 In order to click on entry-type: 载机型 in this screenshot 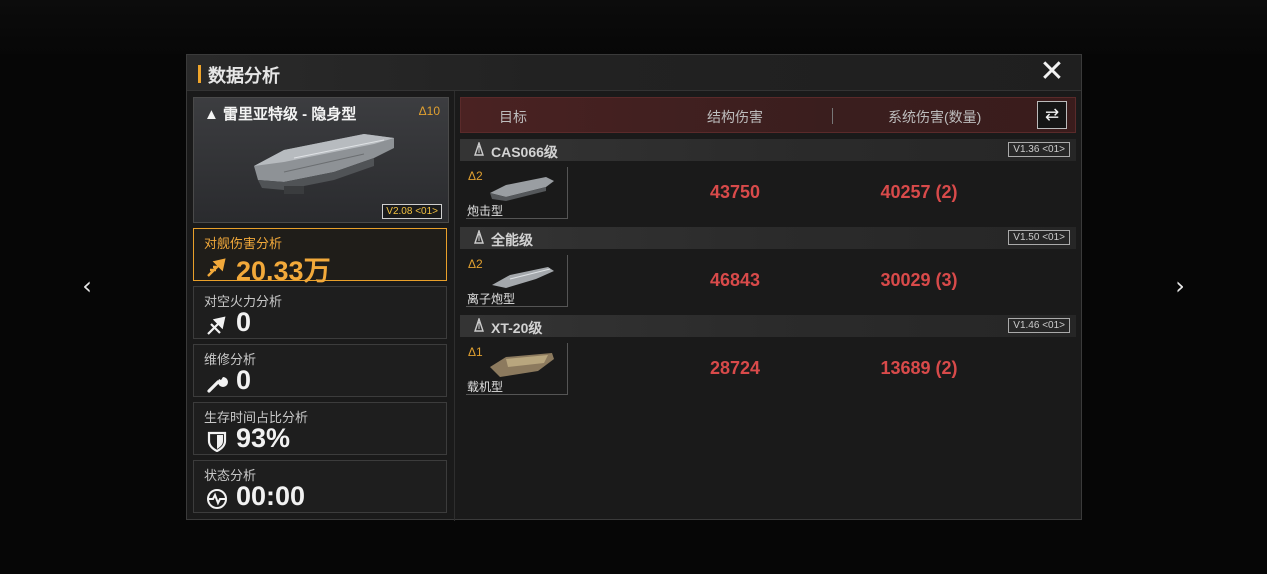, I will do `click(485, 387)`.